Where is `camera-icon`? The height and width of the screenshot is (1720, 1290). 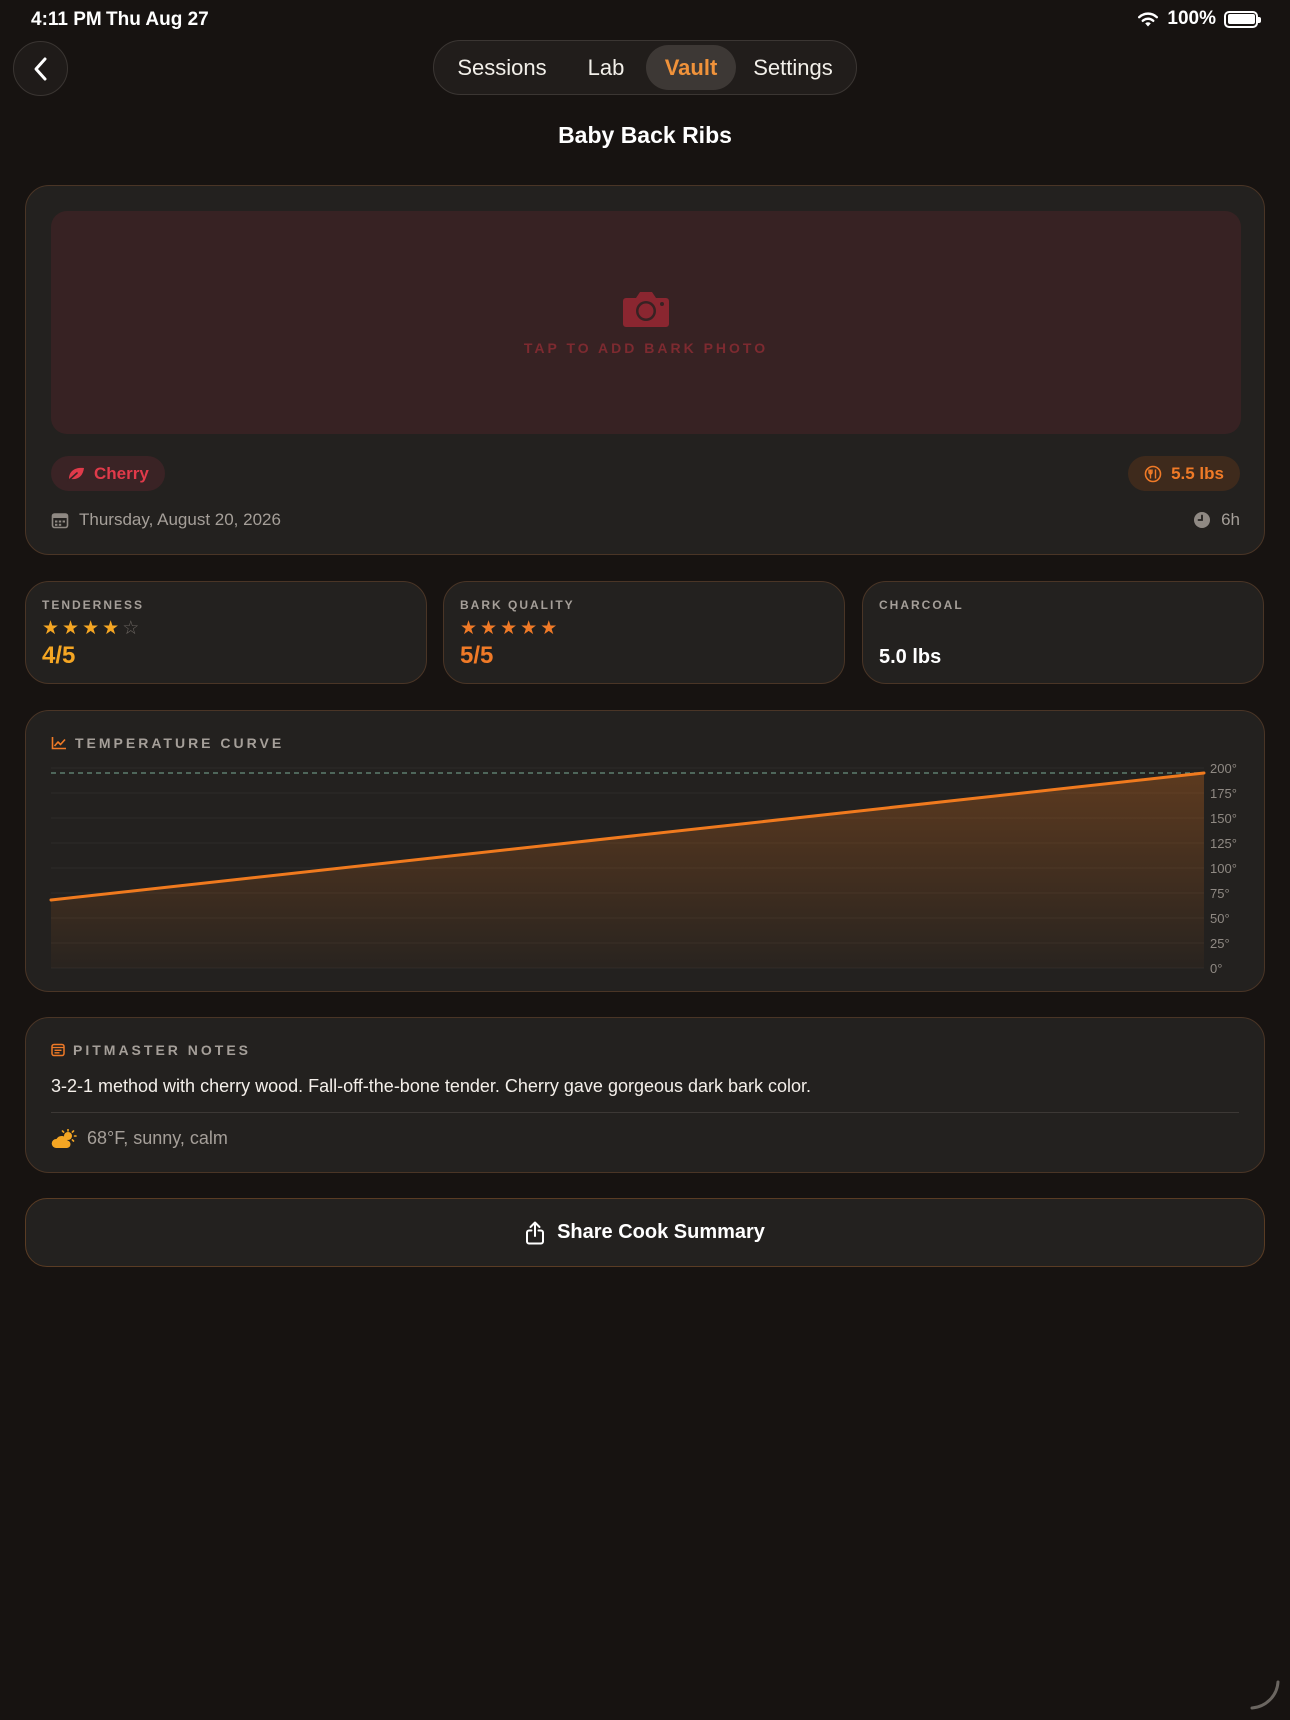
camera-icon is located at coordinates (646, 309).